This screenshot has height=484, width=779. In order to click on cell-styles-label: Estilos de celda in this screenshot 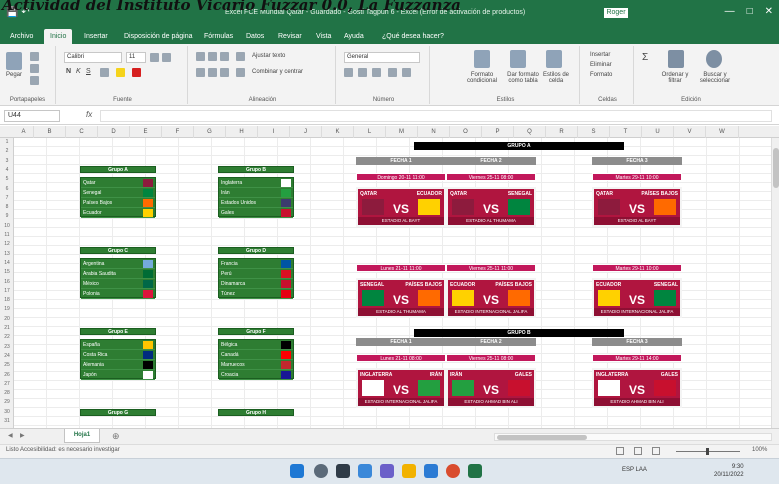, I will do `click(556, 78)`.